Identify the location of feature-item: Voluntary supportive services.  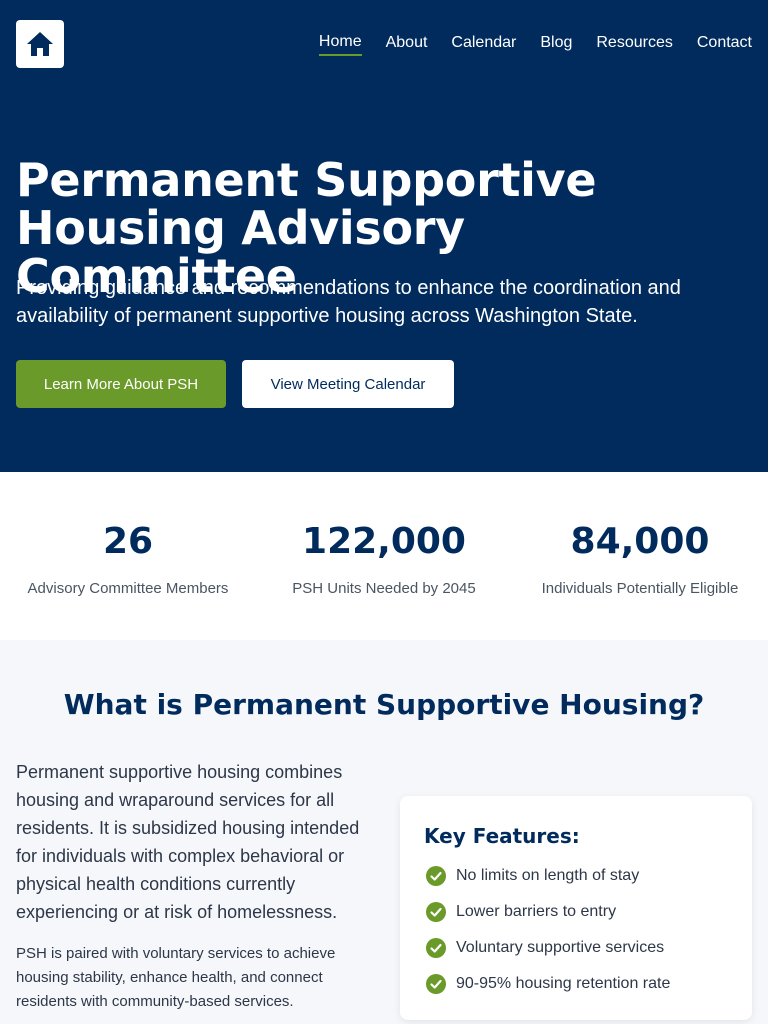
(544, 948).